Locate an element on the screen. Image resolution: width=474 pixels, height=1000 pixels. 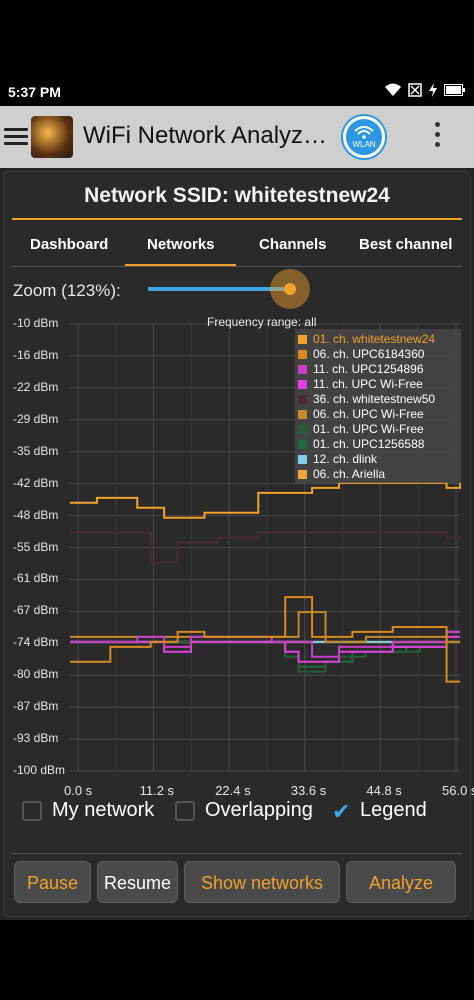
legend-label: 06. ch. Ariella is located at coordinates (349, 474).